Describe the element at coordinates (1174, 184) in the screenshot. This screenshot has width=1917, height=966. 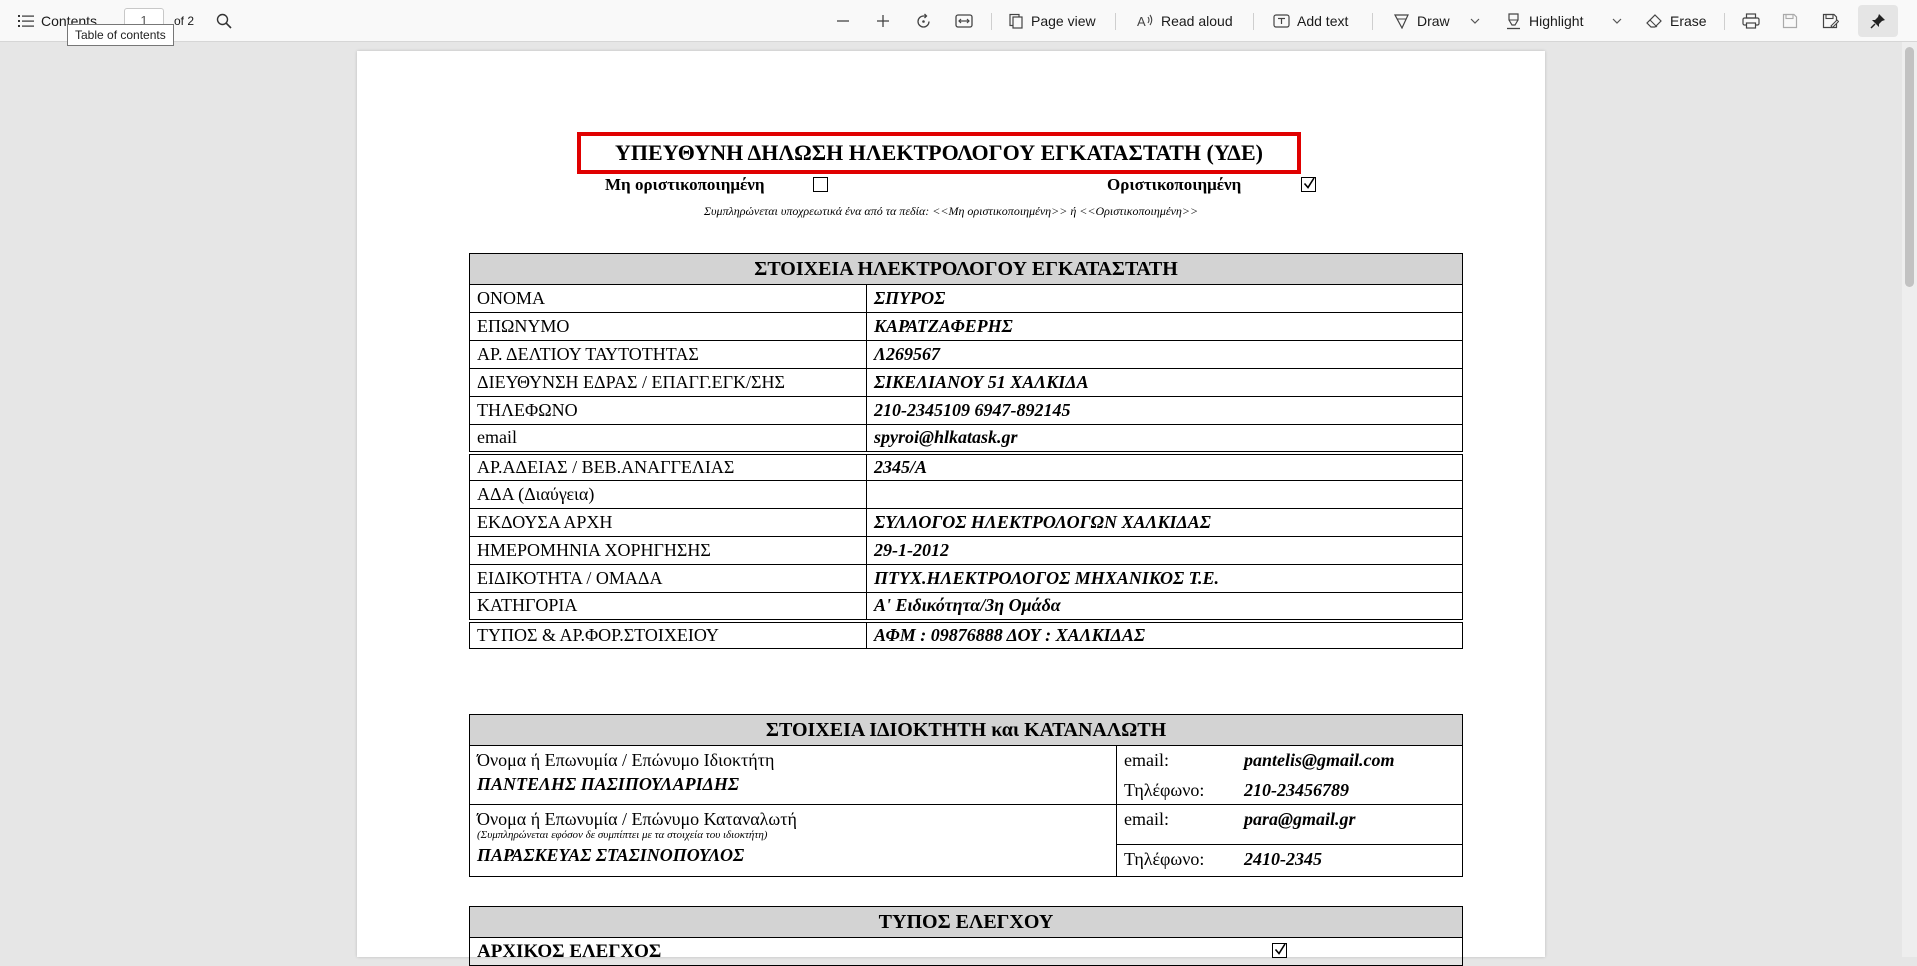
I see `finalized-label: Οριστικοποιημένη` at that location.